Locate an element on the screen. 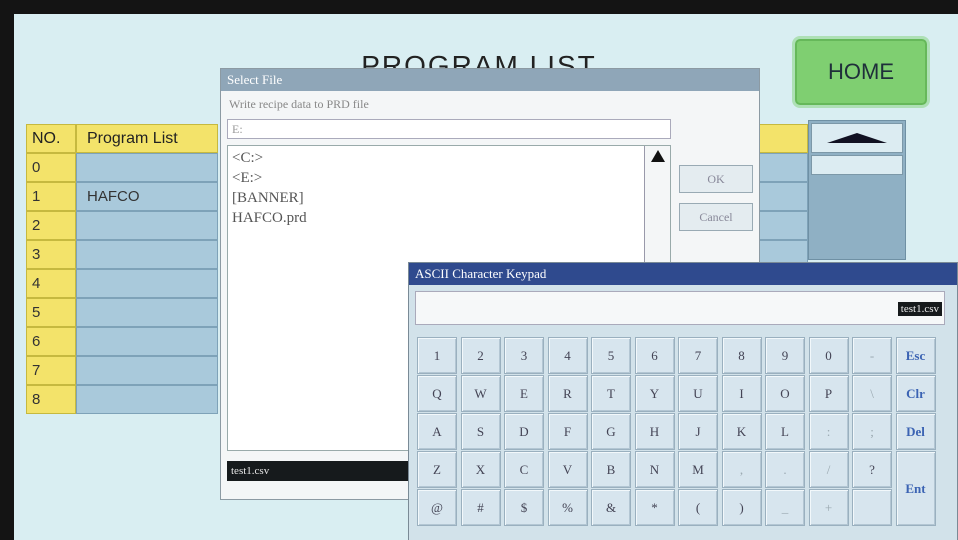 This screenshot has height=540, width=958. key-char: ? is located at coordinates (872, 469).